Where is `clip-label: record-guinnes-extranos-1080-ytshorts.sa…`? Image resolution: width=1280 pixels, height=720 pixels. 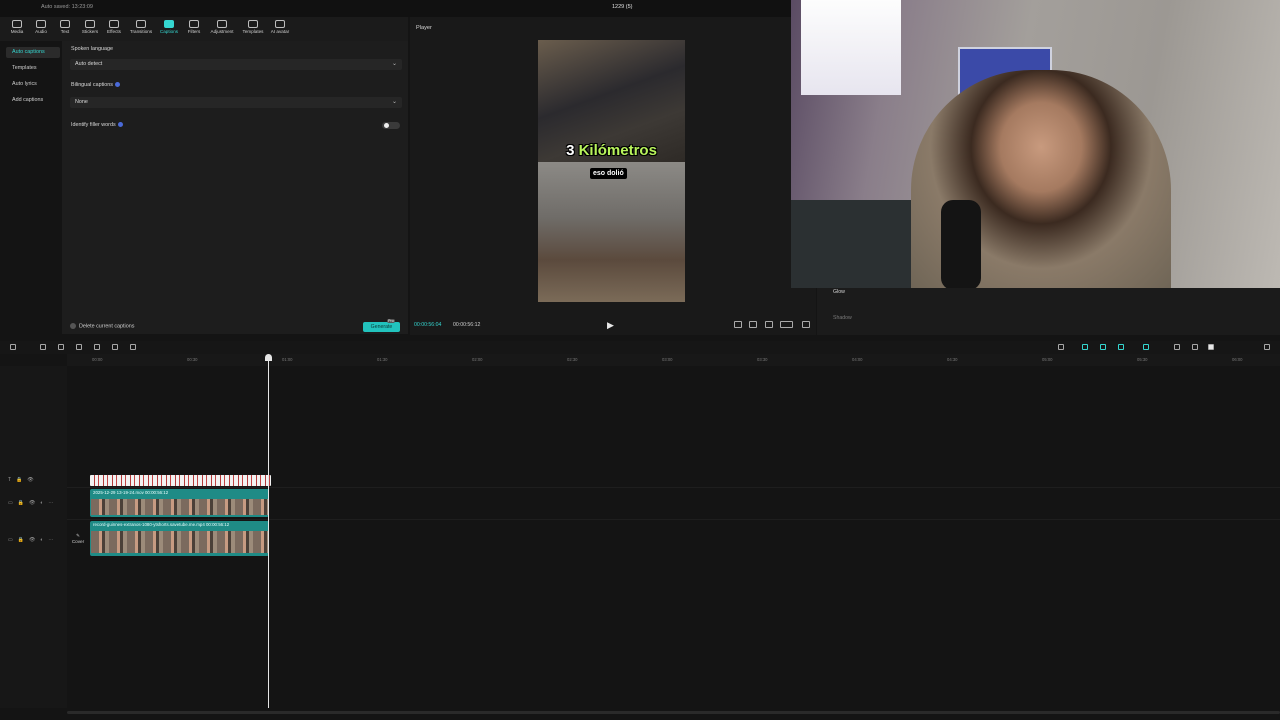 clip-label: record-guinnes-extranos-1080-ytshorts.sa… is located at coordinates (161, 524).